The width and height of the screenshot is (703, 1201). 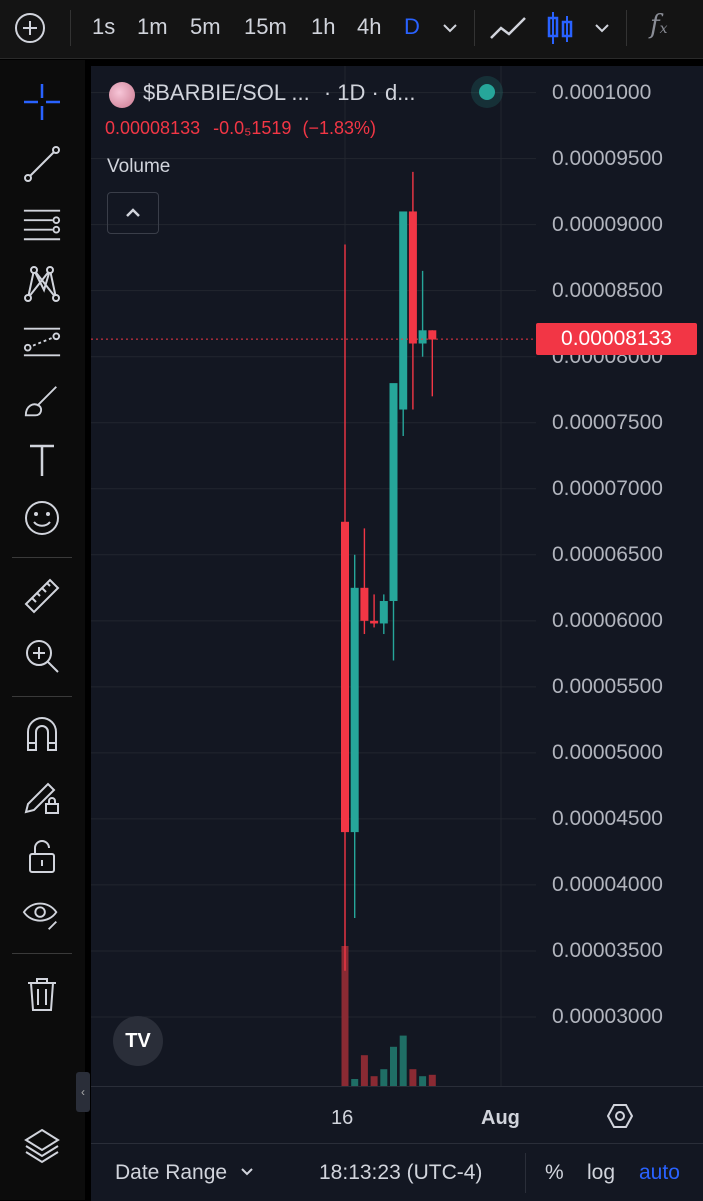 I want to click on line-chart-icon, so click(x=508, y=30).